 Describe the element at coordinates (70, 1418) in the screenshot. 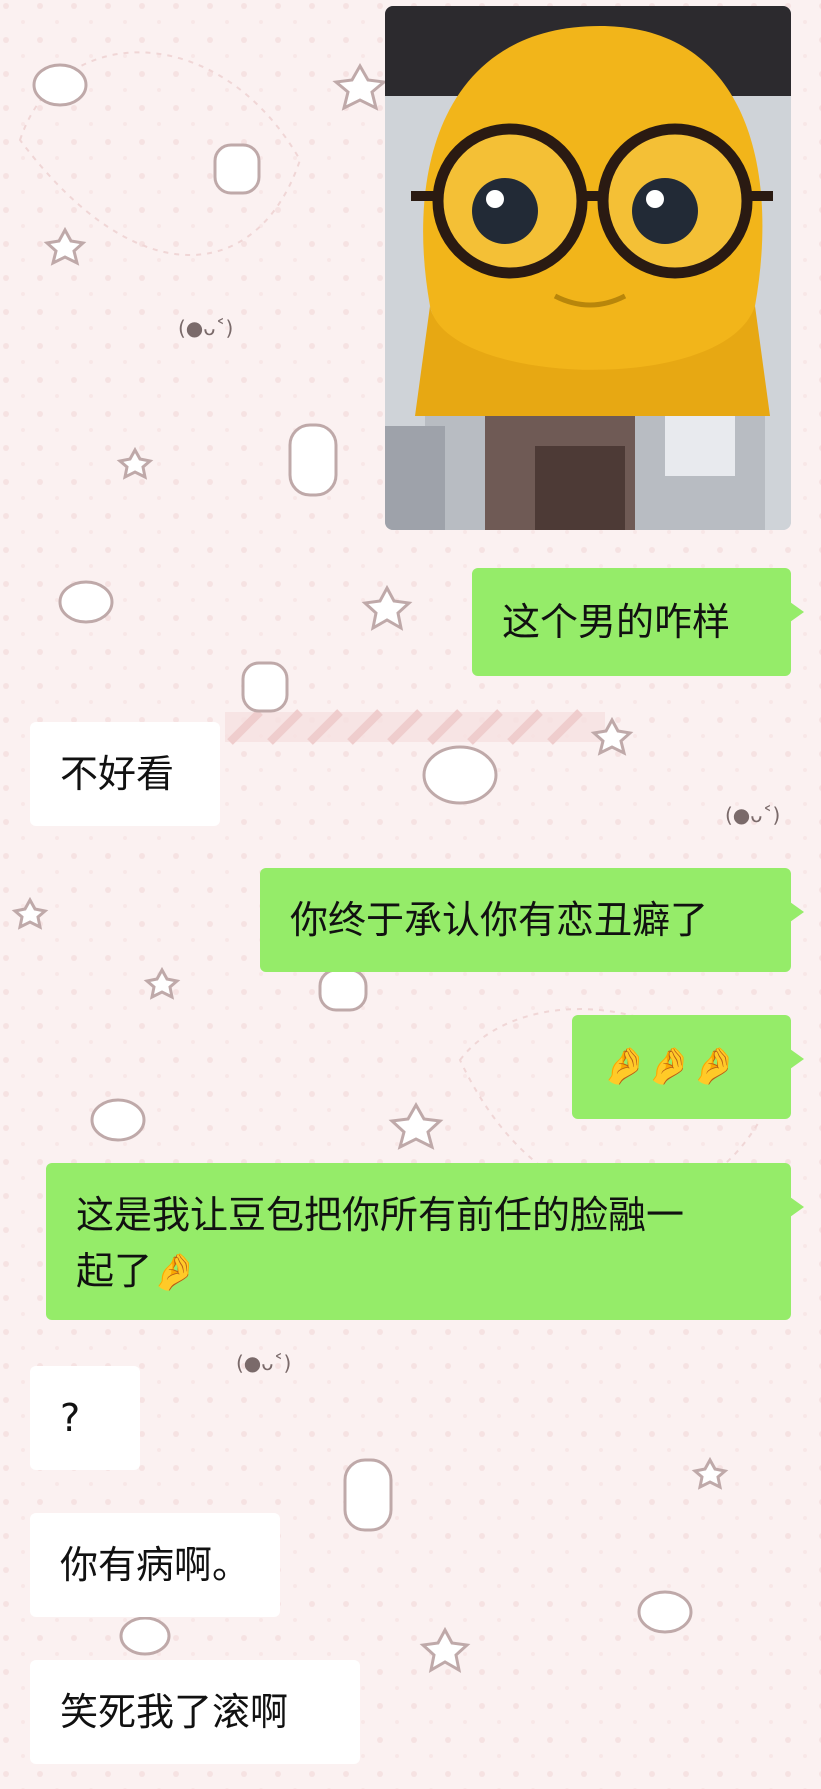

I see `message-text: ?` at that location.